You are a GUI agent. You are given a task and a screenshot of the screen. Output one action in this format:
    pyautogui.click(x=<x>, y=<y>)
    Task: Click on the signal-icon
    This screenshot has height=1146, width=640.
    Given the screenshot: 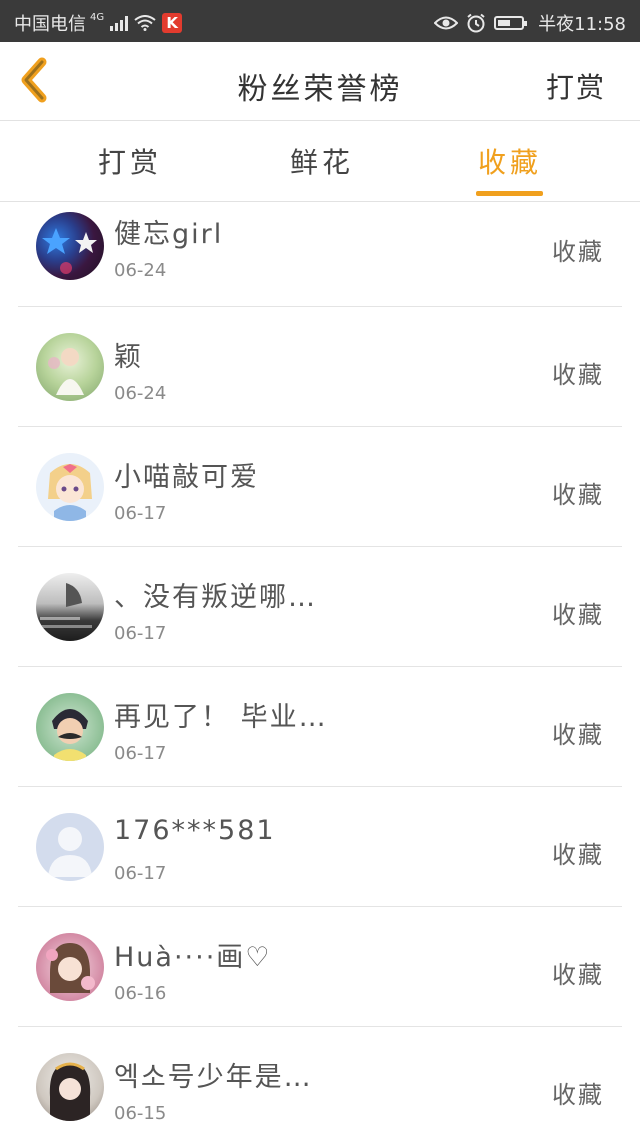 What is the action you would take?
    pyautogui.click(x=119, y=23)
    